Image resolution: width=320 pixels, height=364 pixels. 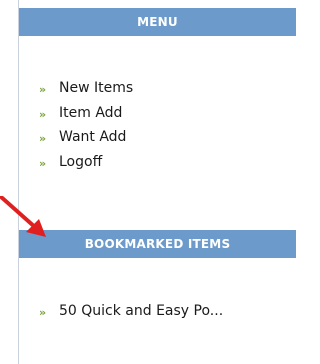 I want to click on menu-item-new-items: » New Items, so click(x=76, y=90).